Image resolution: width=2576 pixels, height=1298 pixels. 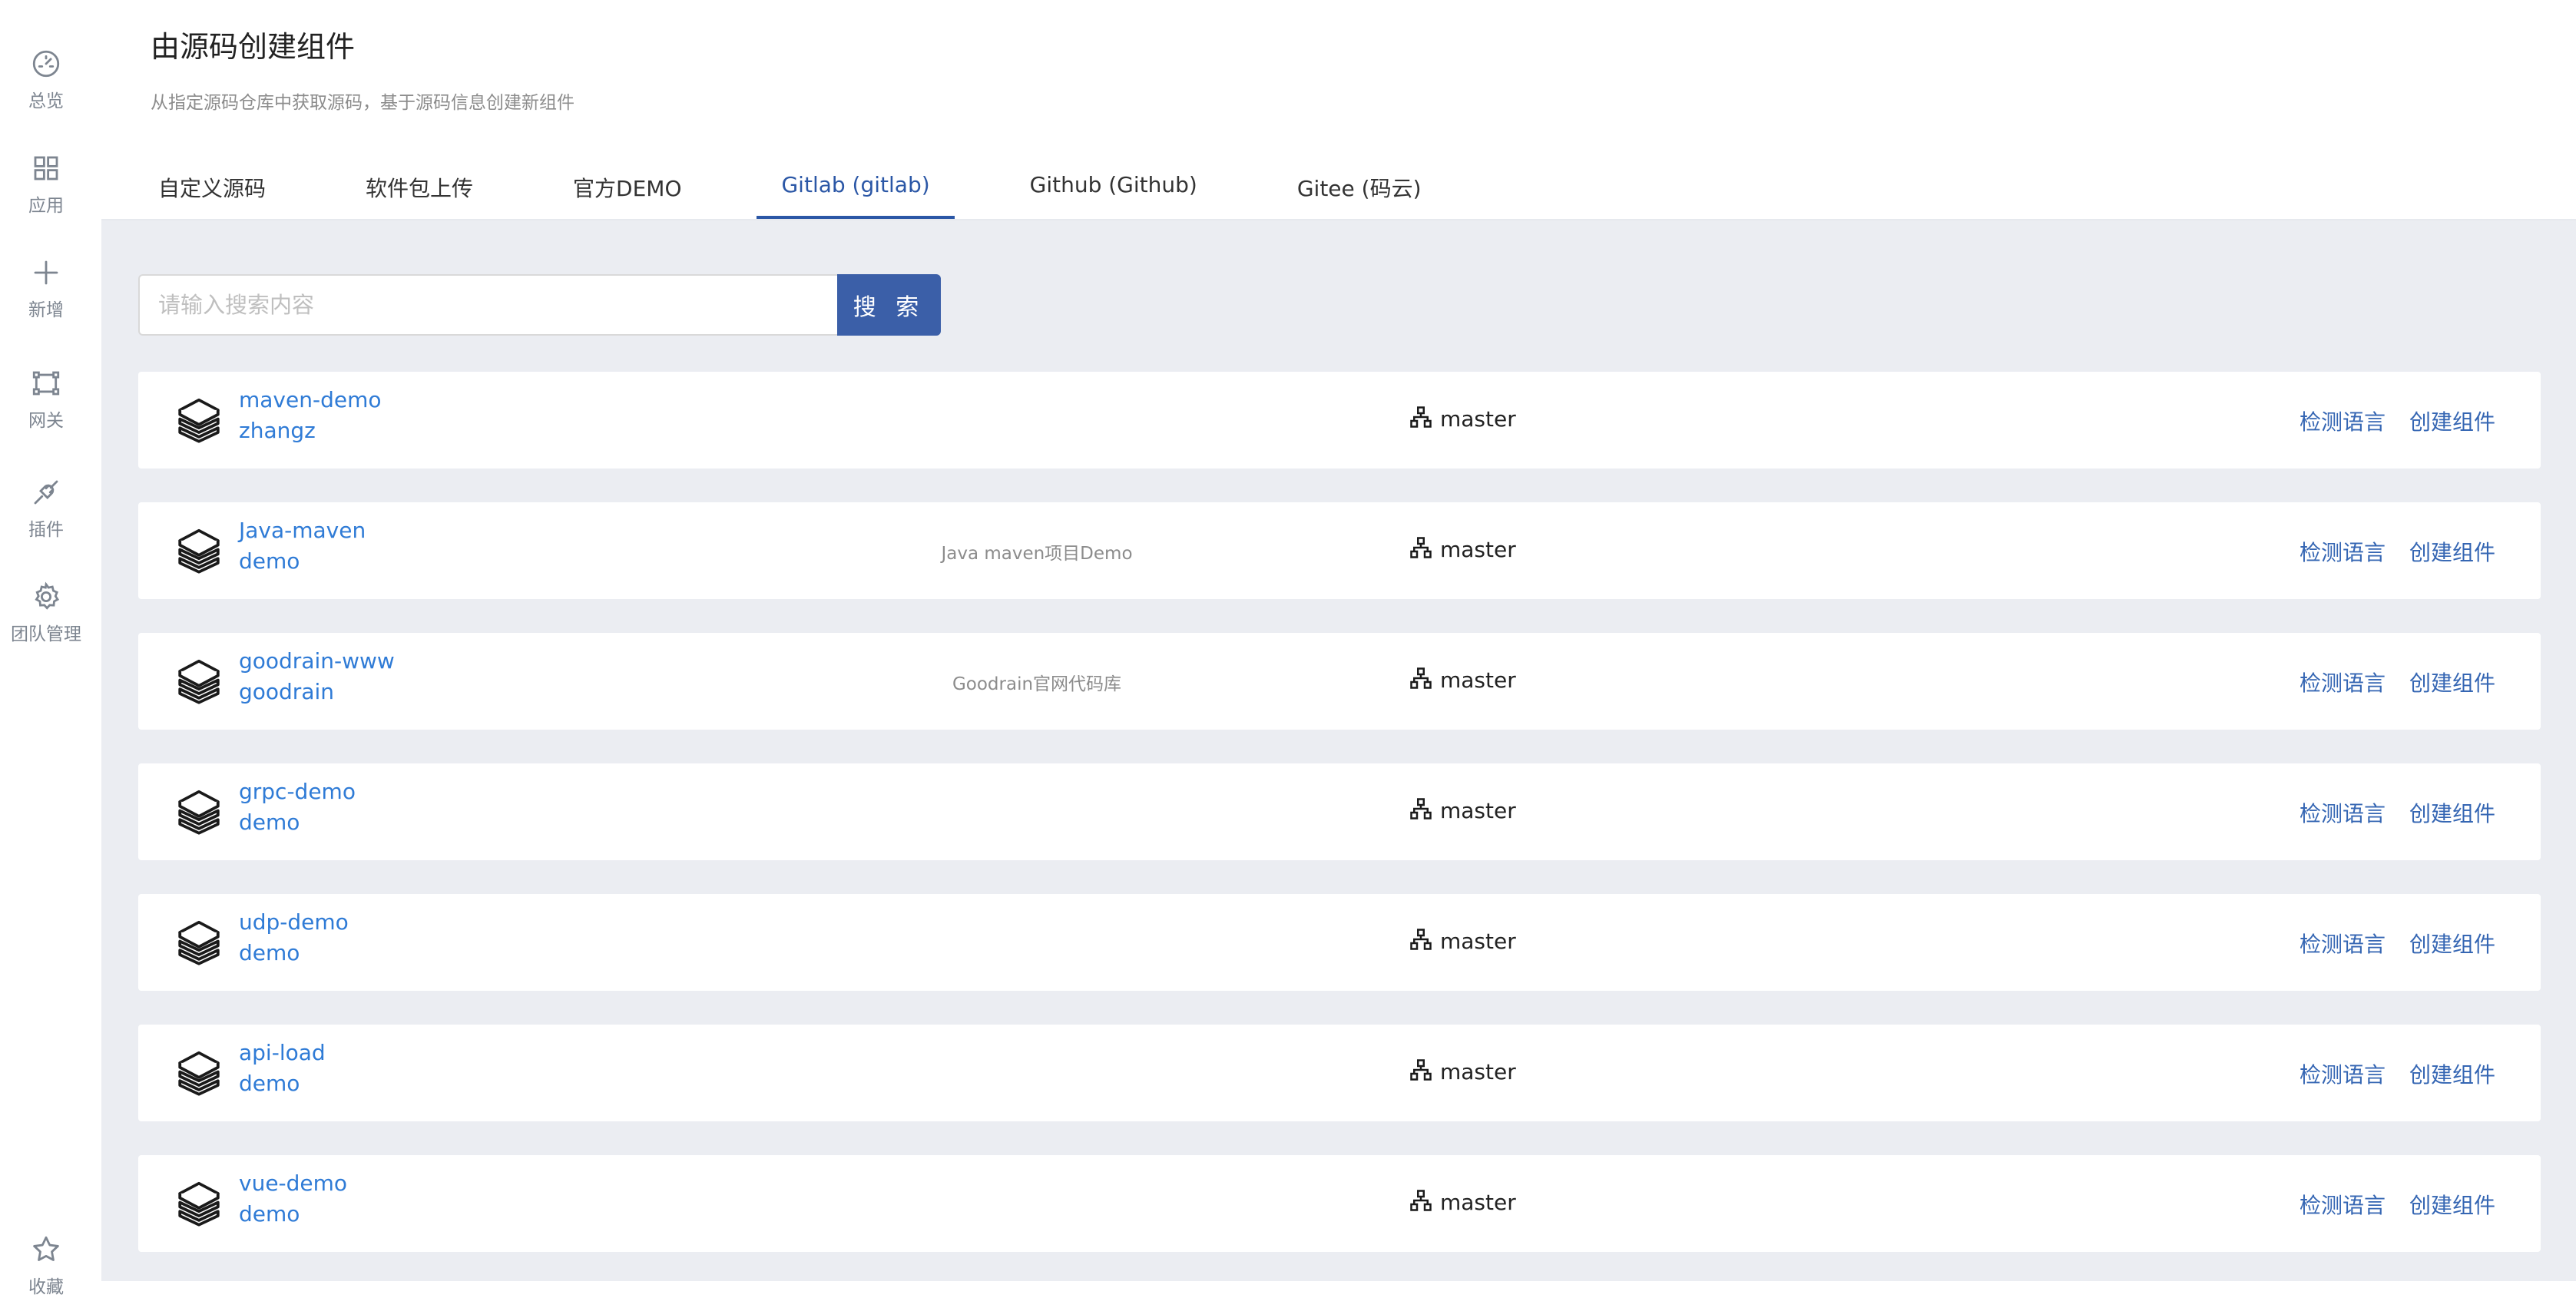 I want to click on sidebar-item-apps: 应用, so click(x=46, y=184).